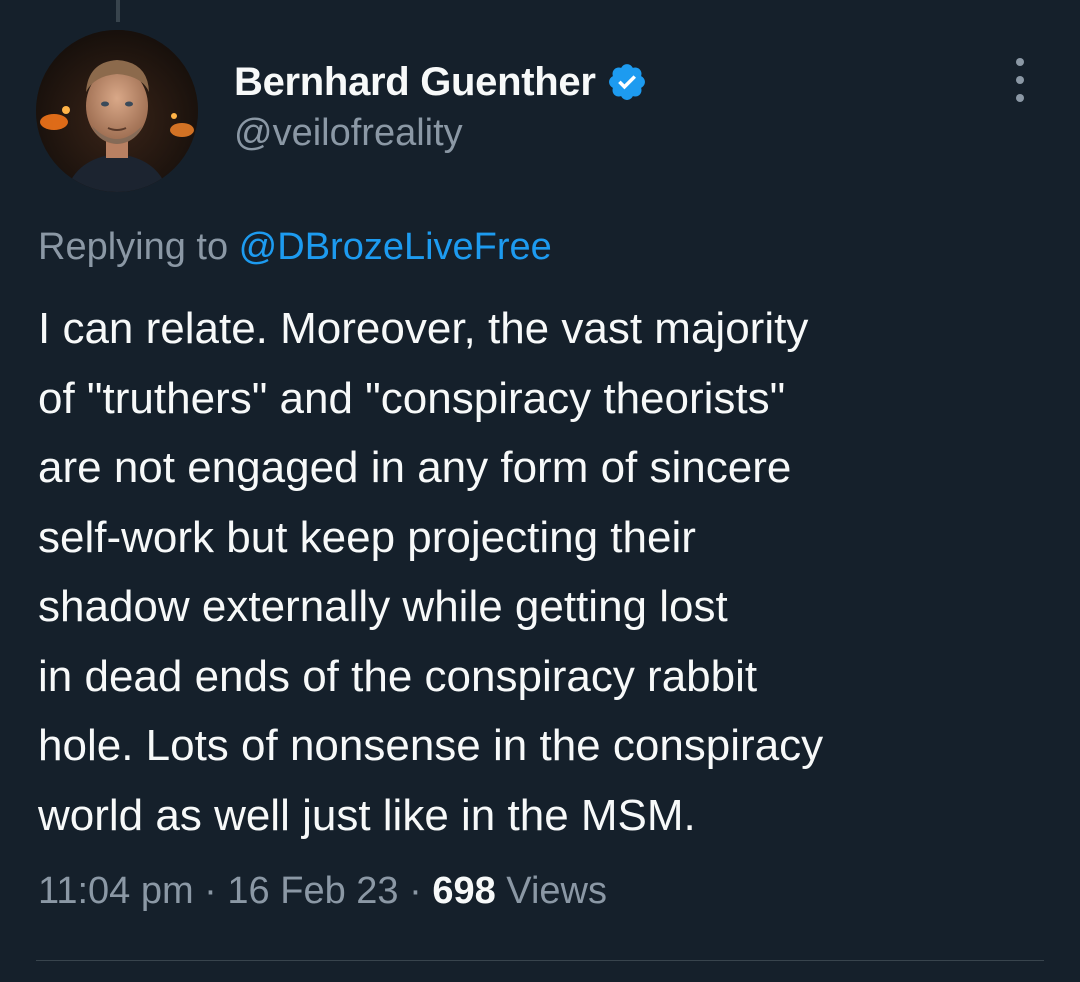 Image resolution: width=1080 pixels, height=982 pixels. What do you see at coordinates (383, 606) in the screenshot?
I see `tweet-text-line: shadow externally while getting lost` at bounding box center [383, 606].